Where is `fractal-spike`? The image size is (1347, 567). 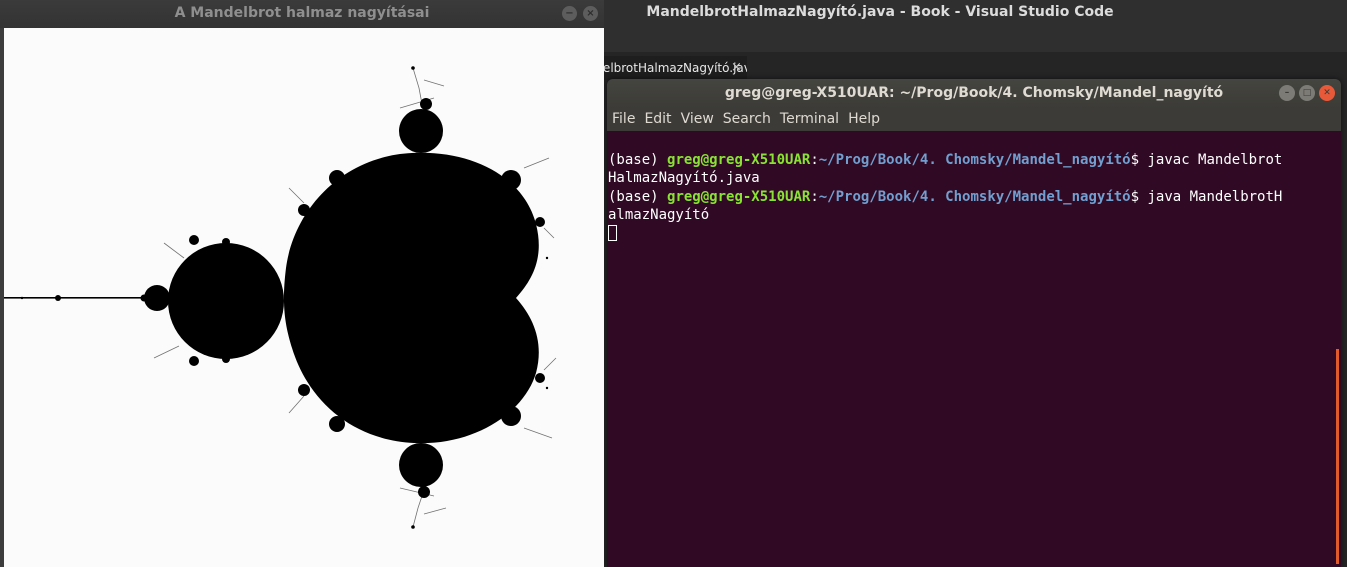 fractal-spike is located at coordinates (76, 298).